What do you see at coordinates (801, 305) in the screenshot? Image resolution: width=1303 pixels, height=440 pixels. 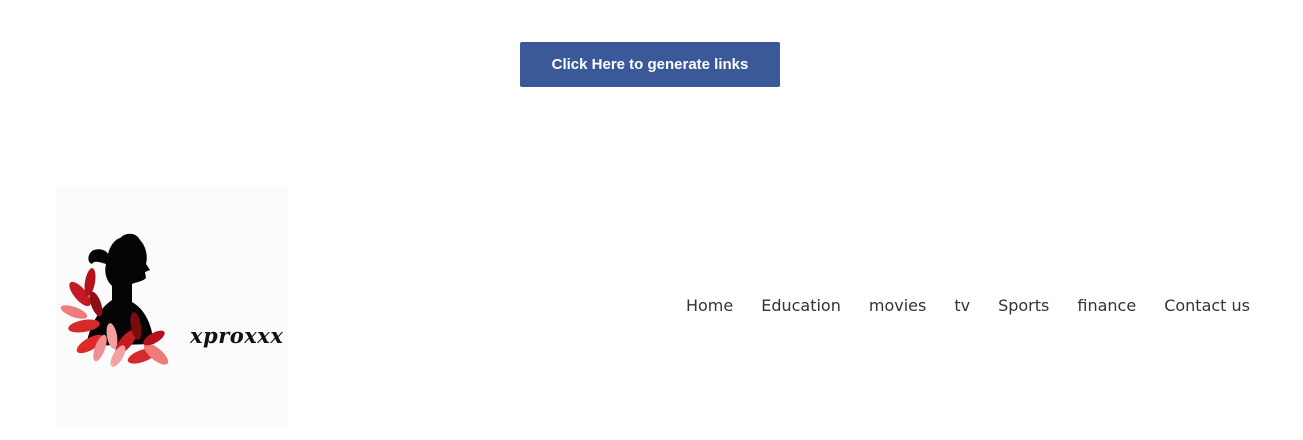 I see `nav-item-education: Education` at bounding box center [801, 305].